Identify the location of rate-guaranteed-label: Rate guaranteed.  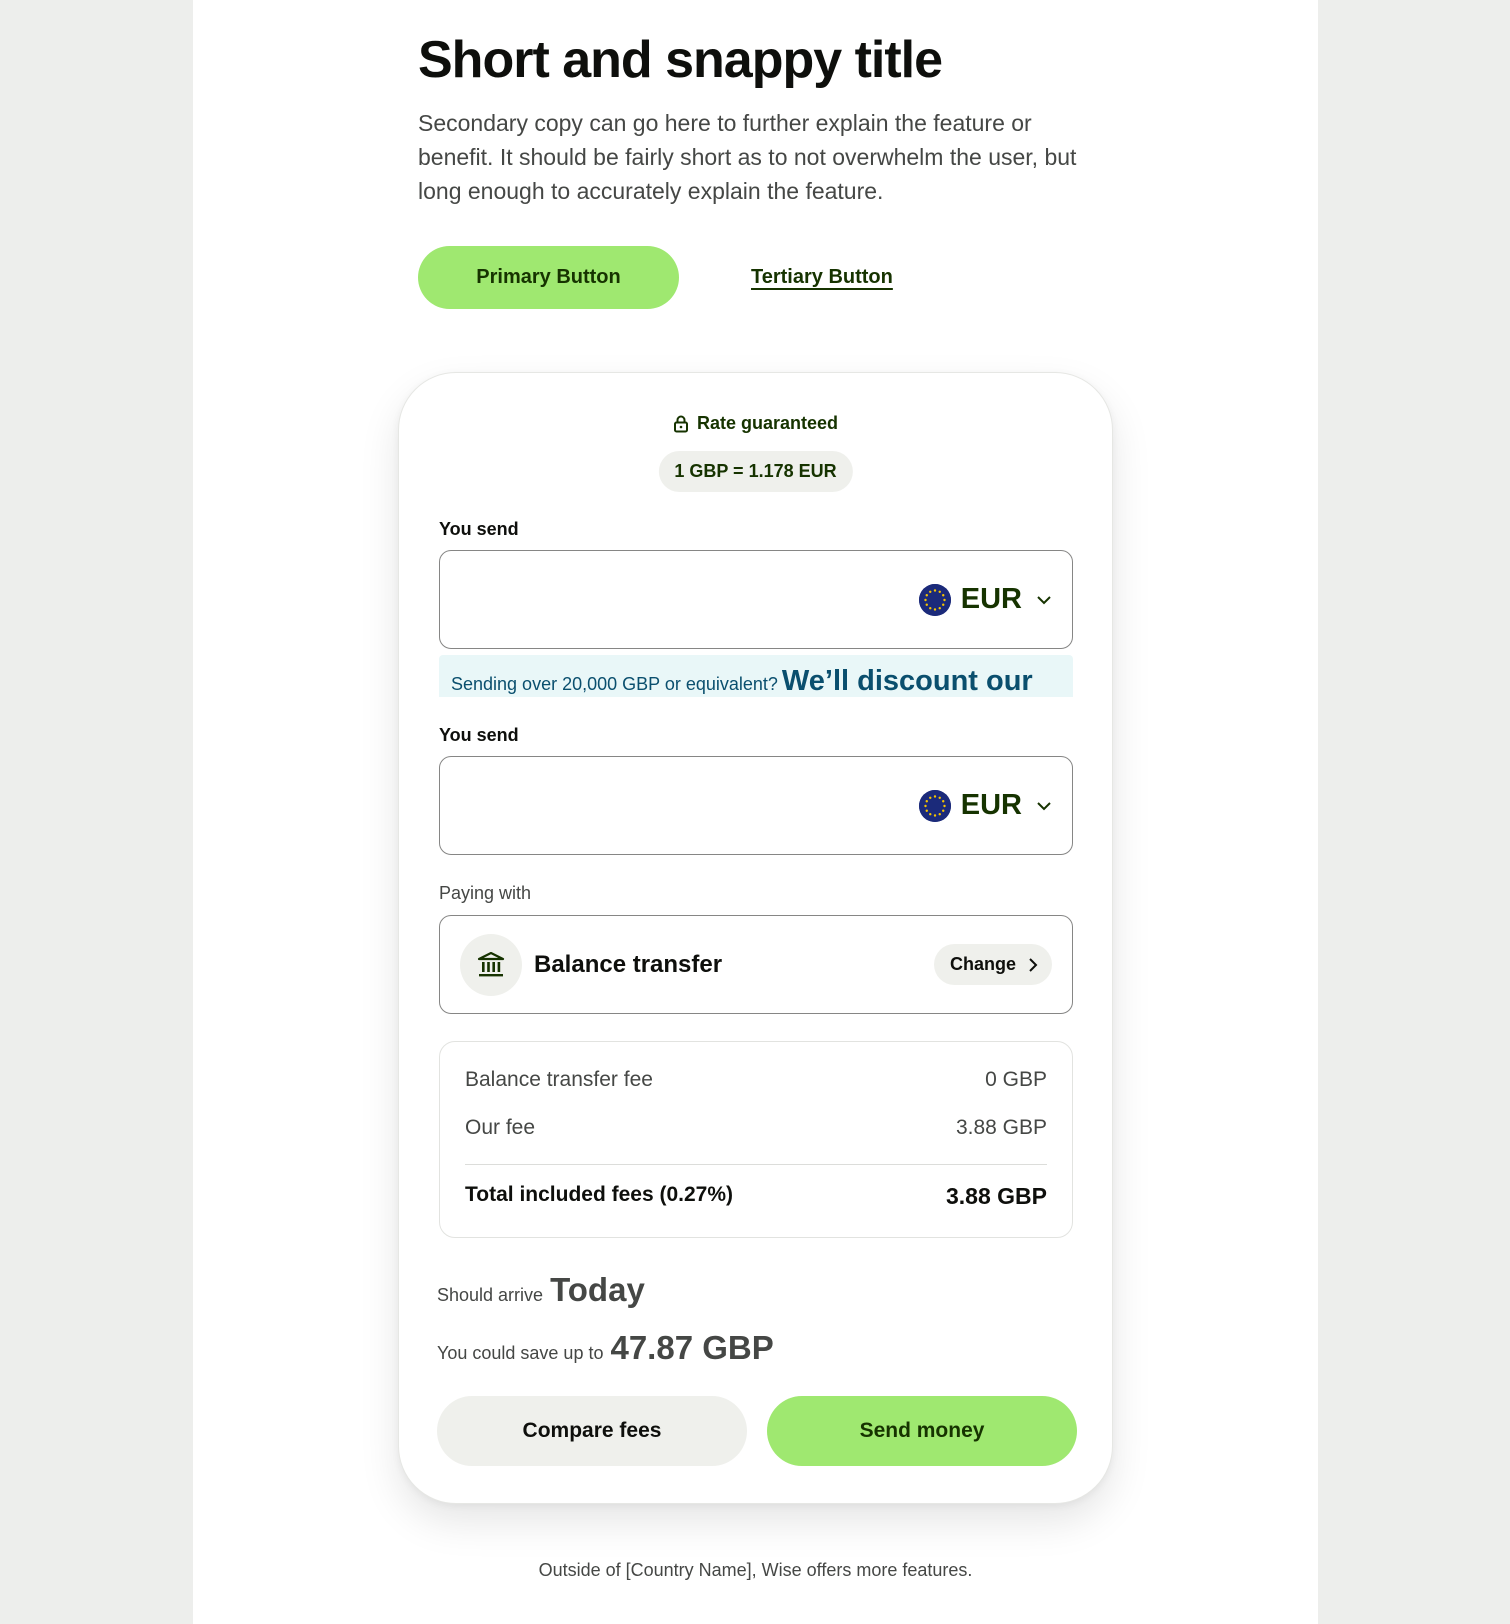
(767, 423).